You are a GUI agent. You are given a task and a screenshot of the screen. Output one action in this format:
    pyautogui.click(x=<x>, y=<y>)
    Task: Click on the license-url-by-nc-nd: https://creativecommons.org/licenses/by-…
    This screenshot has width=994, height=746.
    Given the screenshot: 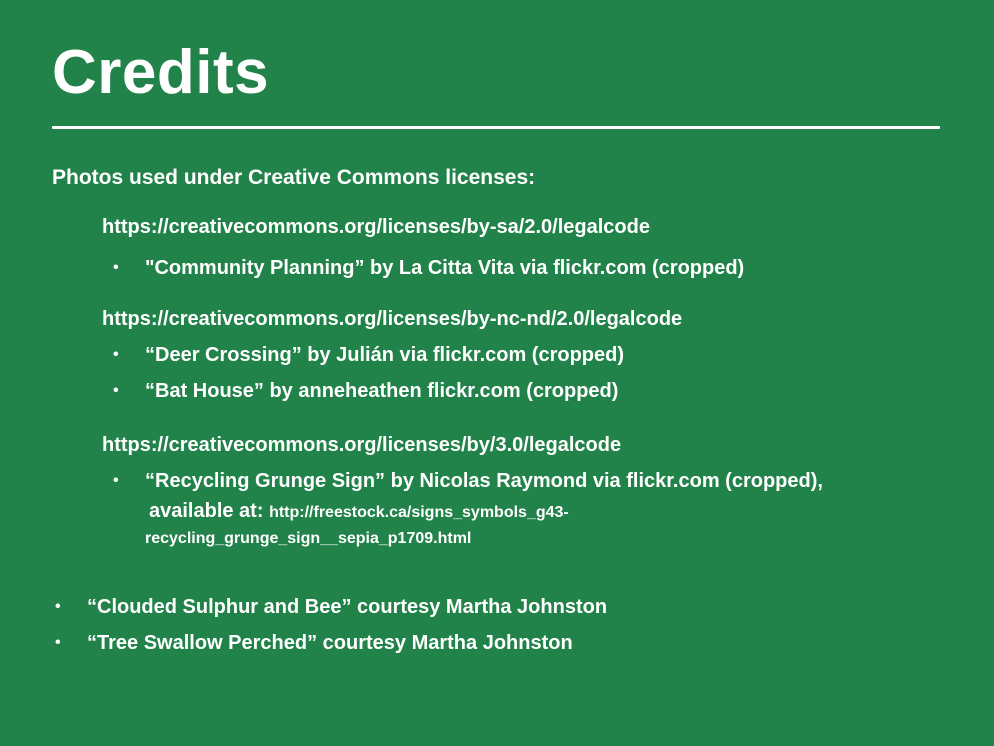 What is the action you would take?
    pyautogui.click(x=392, y=319)
    